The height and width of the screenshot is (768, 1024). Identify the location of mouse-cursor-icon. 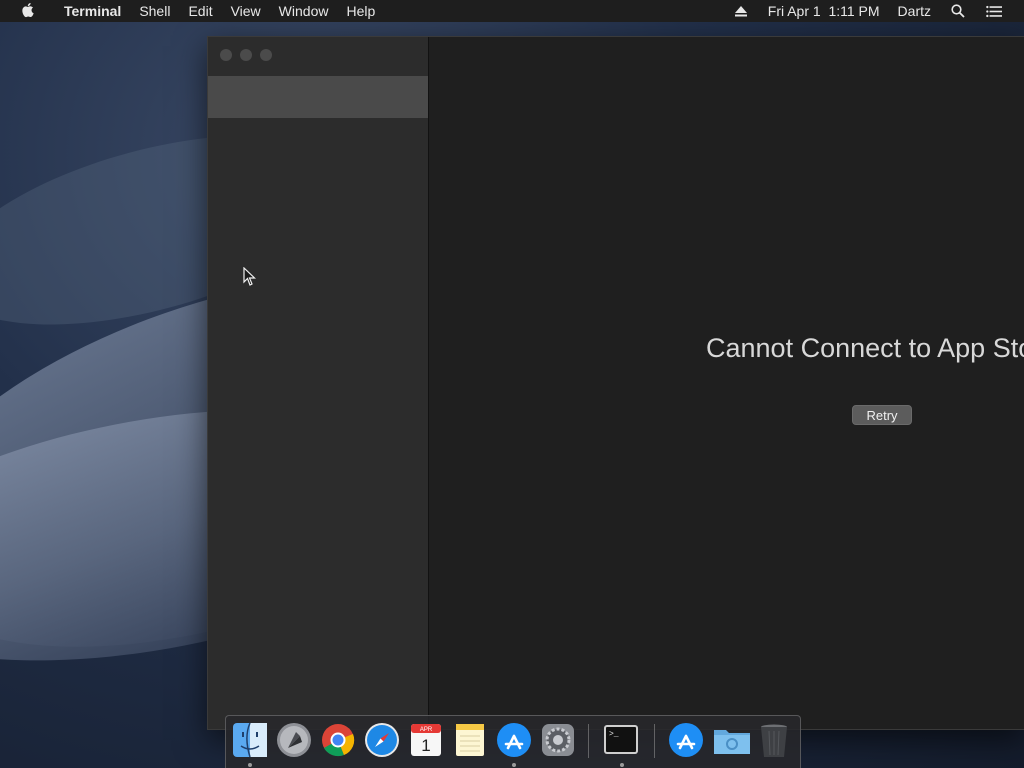
(250, 279).